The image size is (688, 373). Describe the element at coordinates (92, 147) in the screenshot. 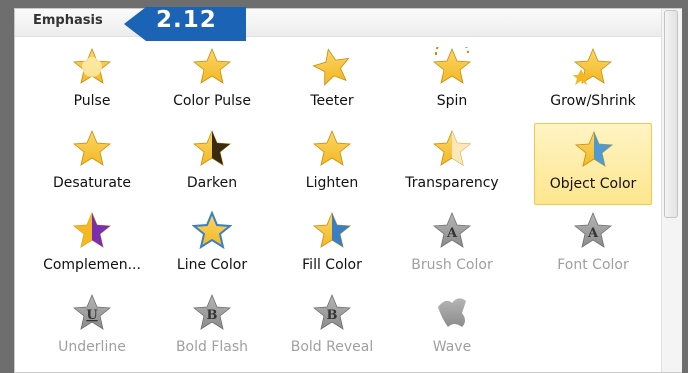

I see `desaturate-star-icon` at that location.